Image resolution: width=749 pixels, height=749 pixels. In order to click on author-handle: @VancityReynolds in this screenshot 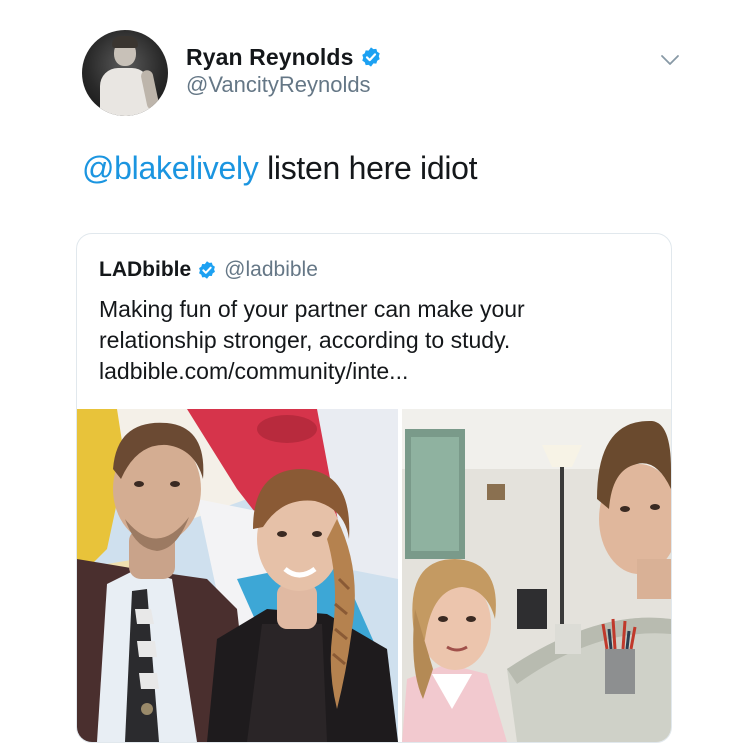, I will do `click(278, 85)`.